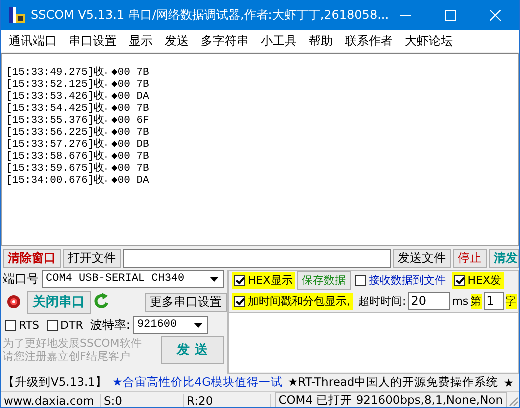 The height and width of the screenshot is (408, 520). Describe the element at coordinates (292, 301) in the screenshot. I see `checkbox: 加时间戳和分包显示,` at that location.